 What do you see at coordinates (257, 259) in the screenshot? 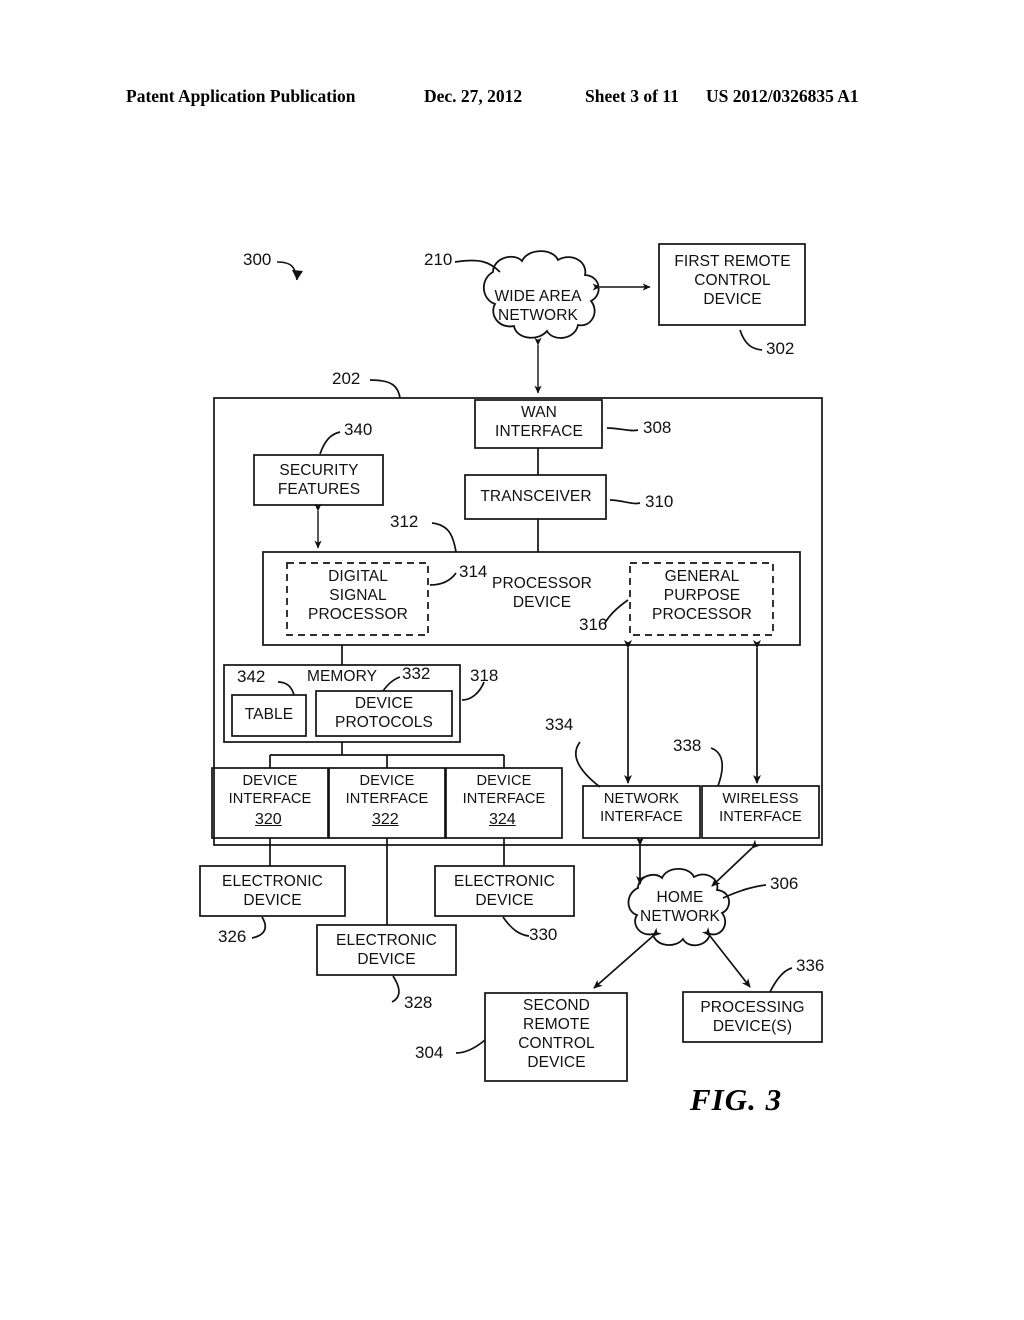
I see `ref-300: 300` at bounding box center [257, 259].